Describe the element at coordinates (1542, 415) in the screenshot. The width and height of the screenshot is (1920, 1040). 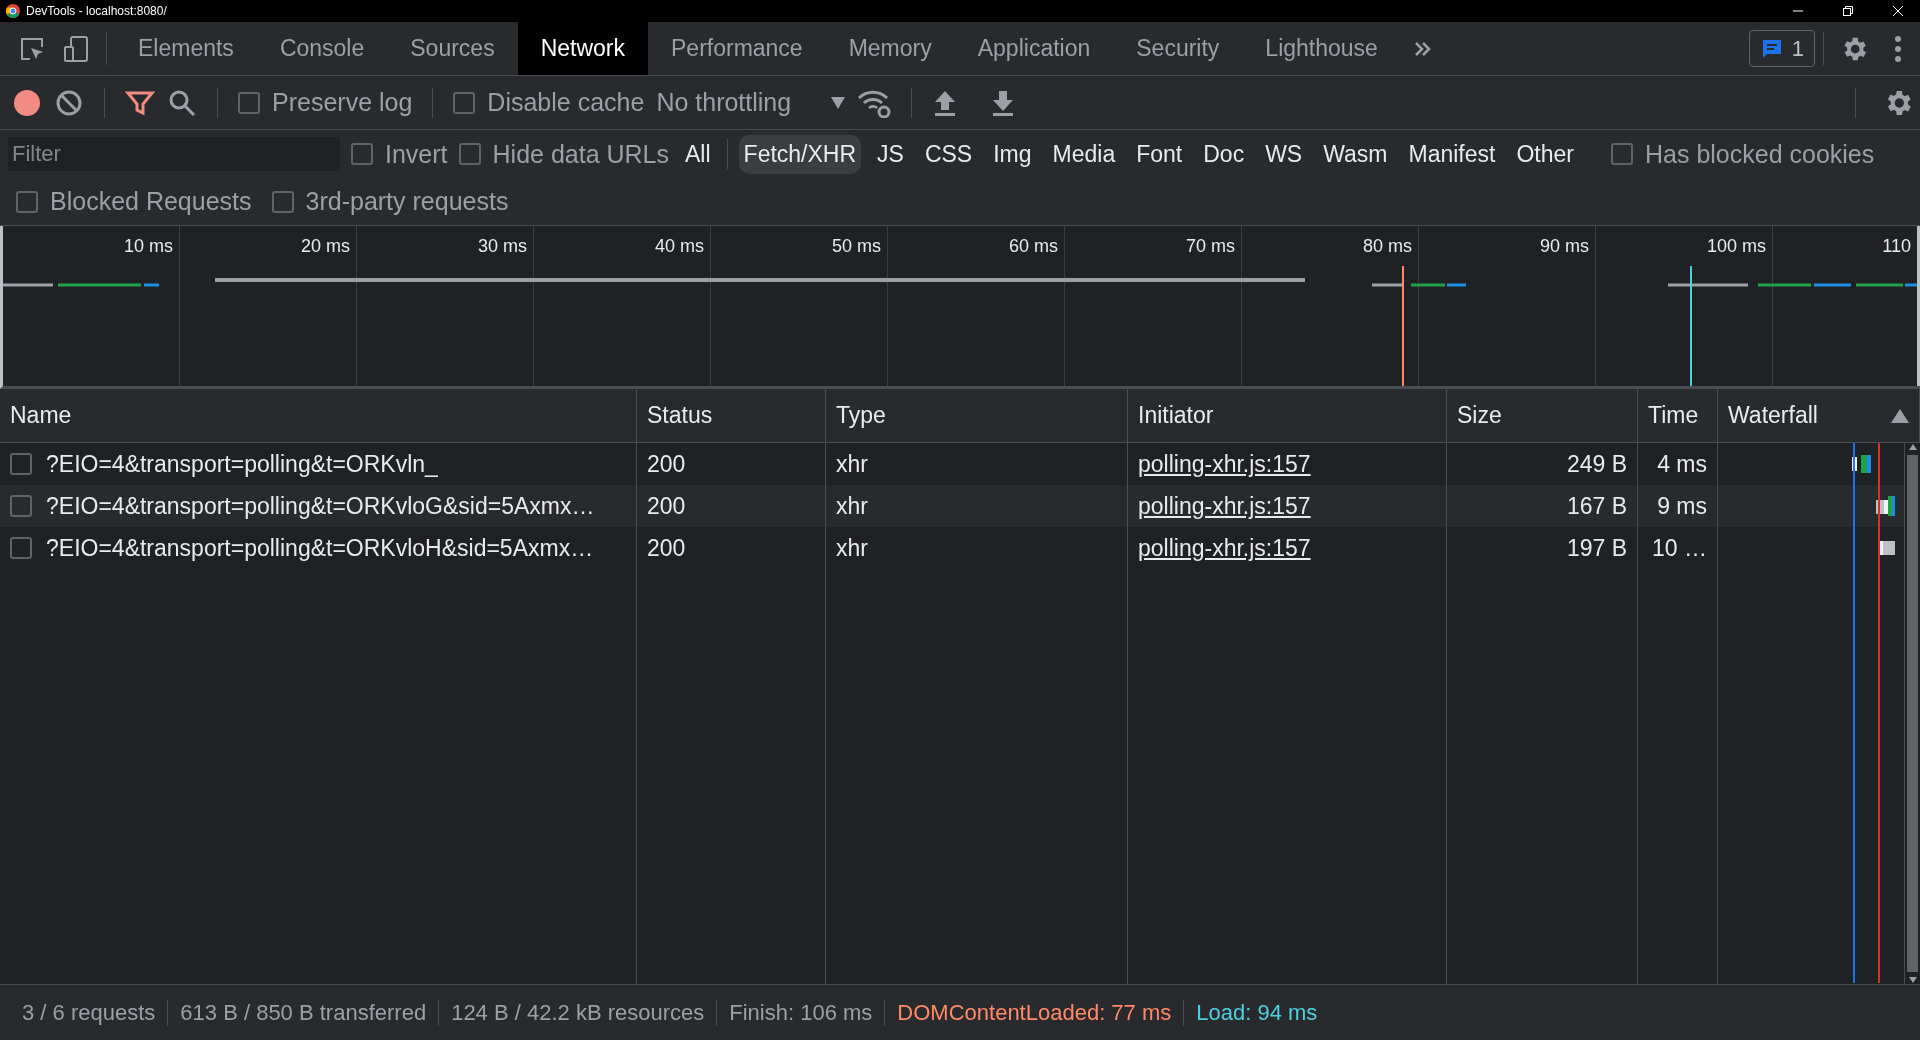
I see `column-header: Size` at that location.